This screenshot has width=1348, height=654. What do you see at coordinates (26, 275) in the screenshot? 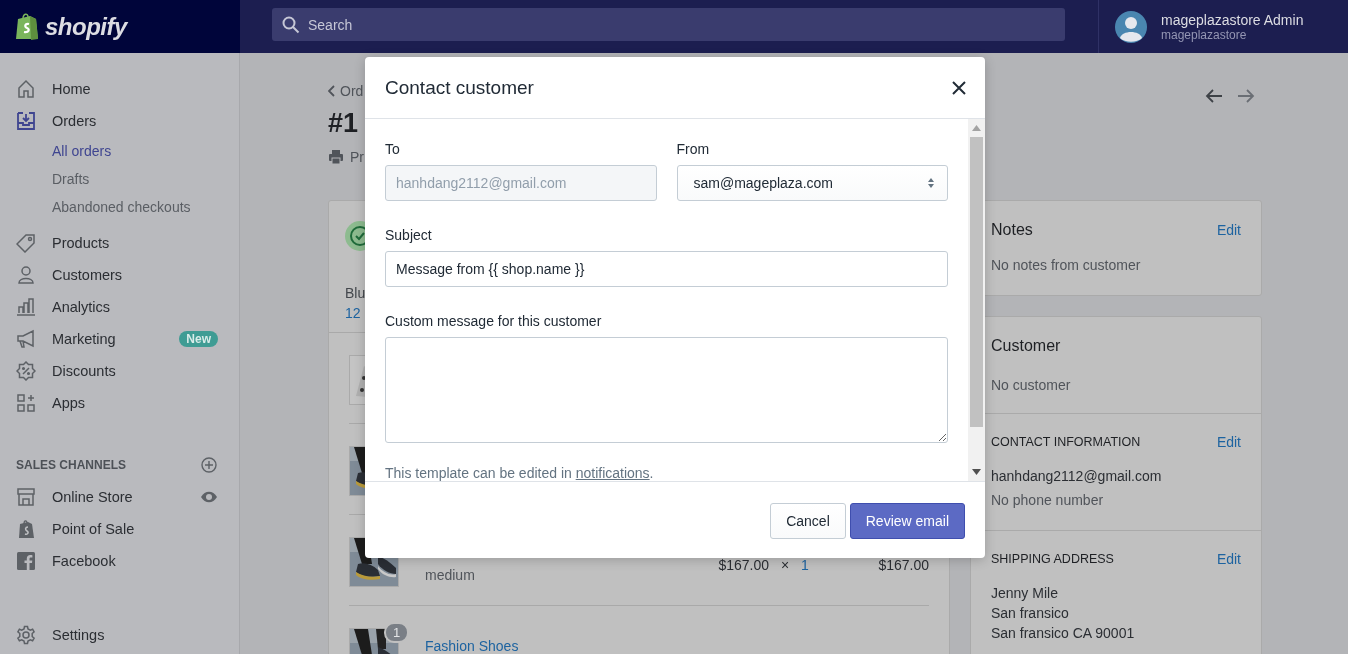
I see `person-icon` at bounding box center [26, 275].